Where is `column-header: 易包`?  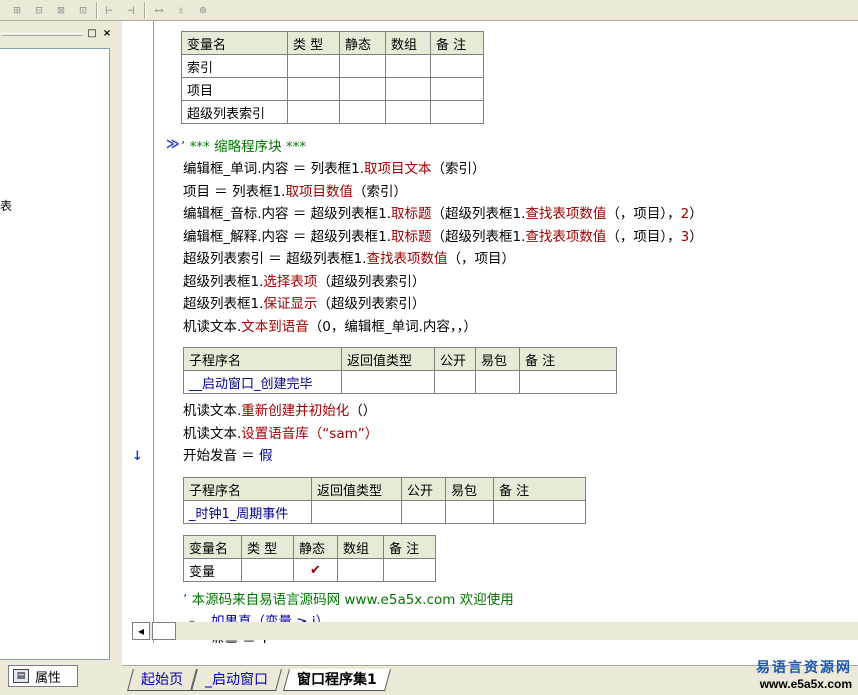 column-header: 易包 is located at coordinates (469, 489).